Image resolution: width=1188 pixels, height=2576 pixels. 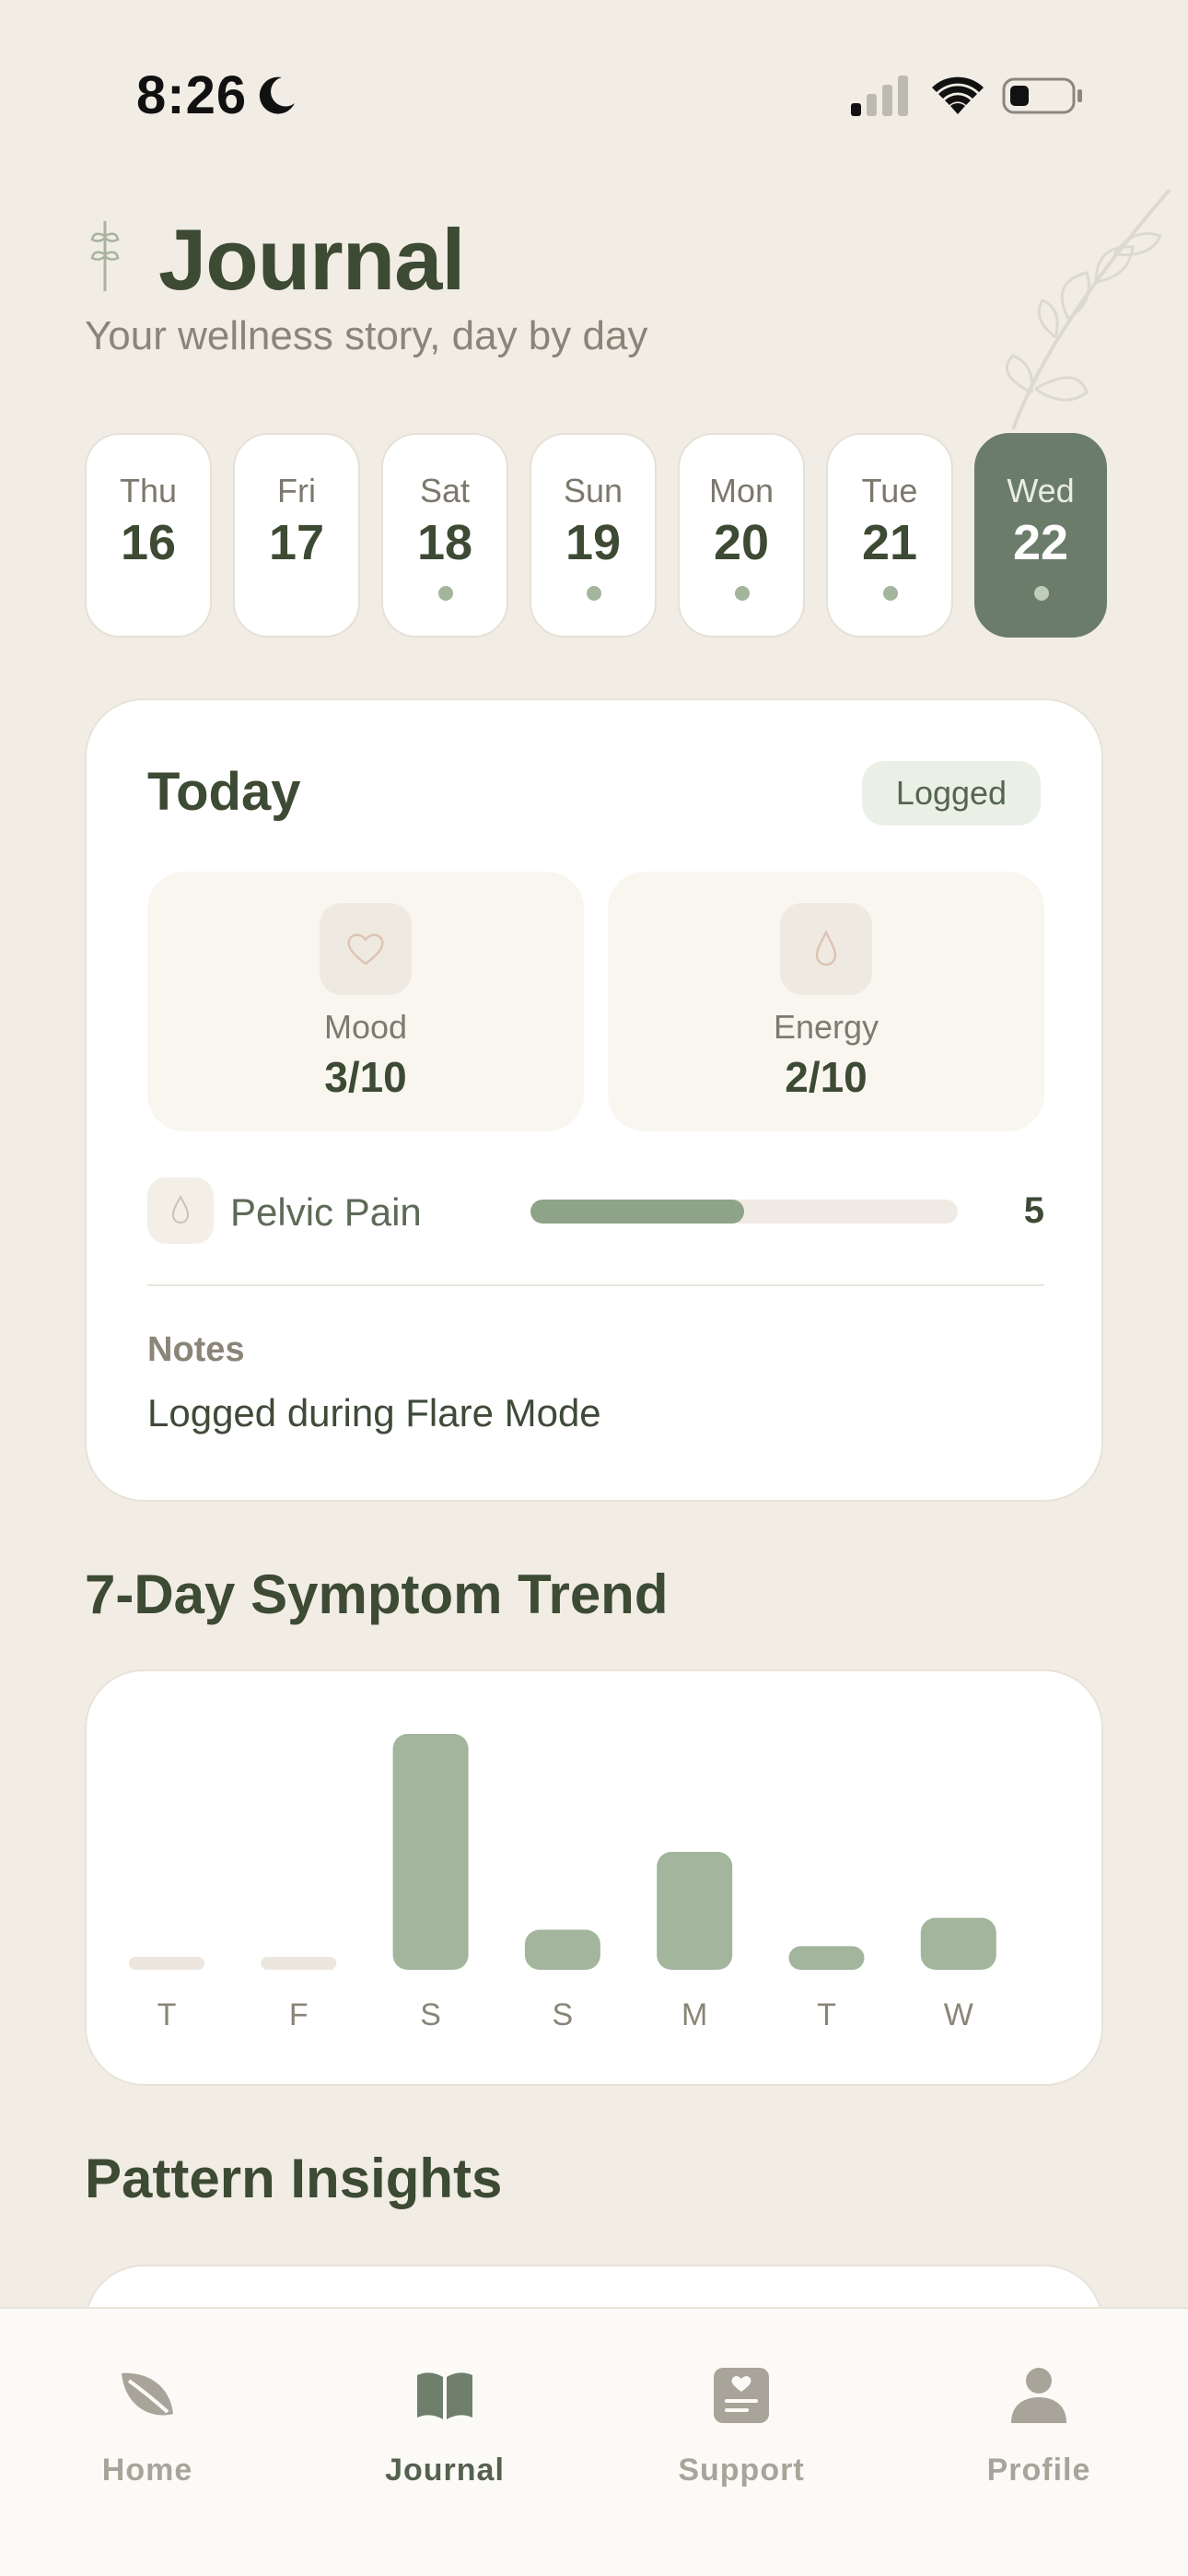 What do you see at coordinates (958, 2015) in the screenshot?
I see `trend-tick-label: W` at bounding box center [958, 2015].